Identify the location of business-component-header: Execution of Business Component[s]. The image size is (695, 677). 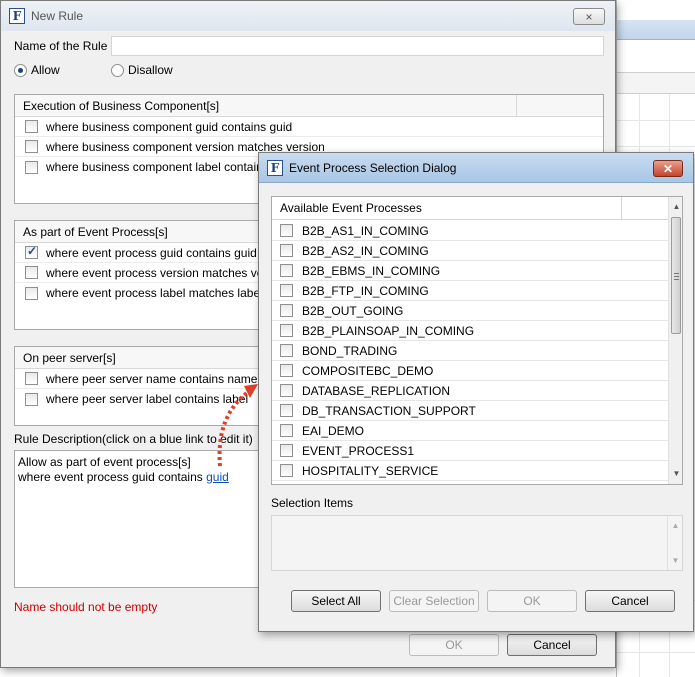
(309, 106).